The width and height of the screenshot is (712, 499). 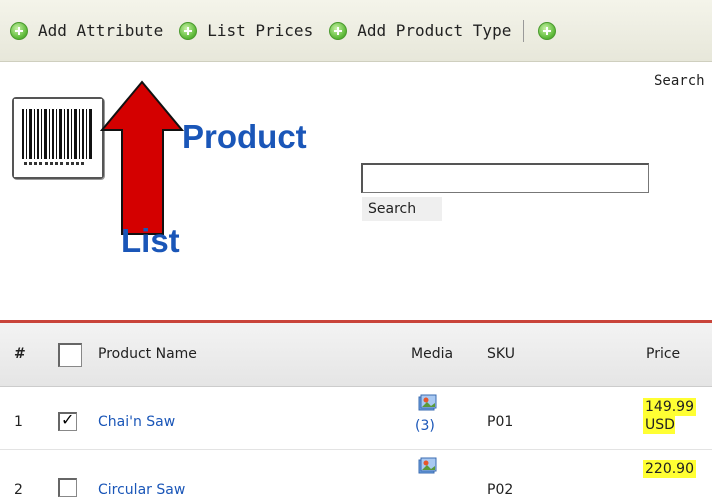 I want to click on page-title-line2: List, so click(x=150, y=240).